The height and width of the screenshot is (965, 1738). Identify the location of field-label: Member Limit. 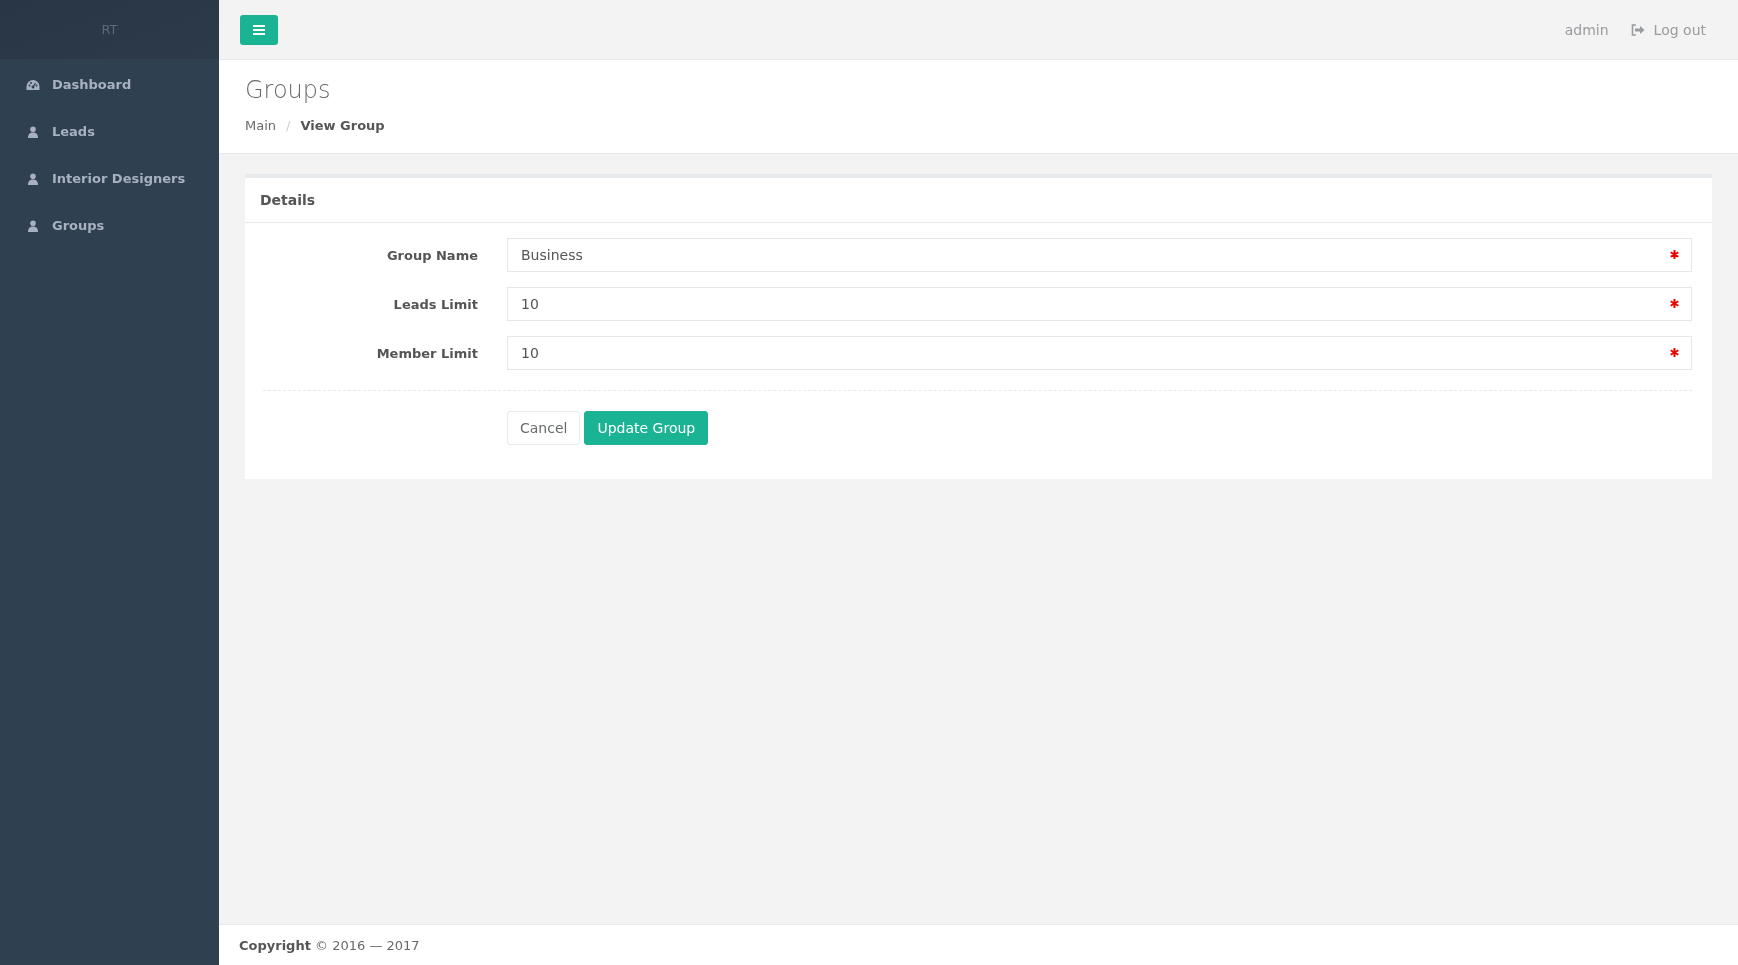
(426, 353).